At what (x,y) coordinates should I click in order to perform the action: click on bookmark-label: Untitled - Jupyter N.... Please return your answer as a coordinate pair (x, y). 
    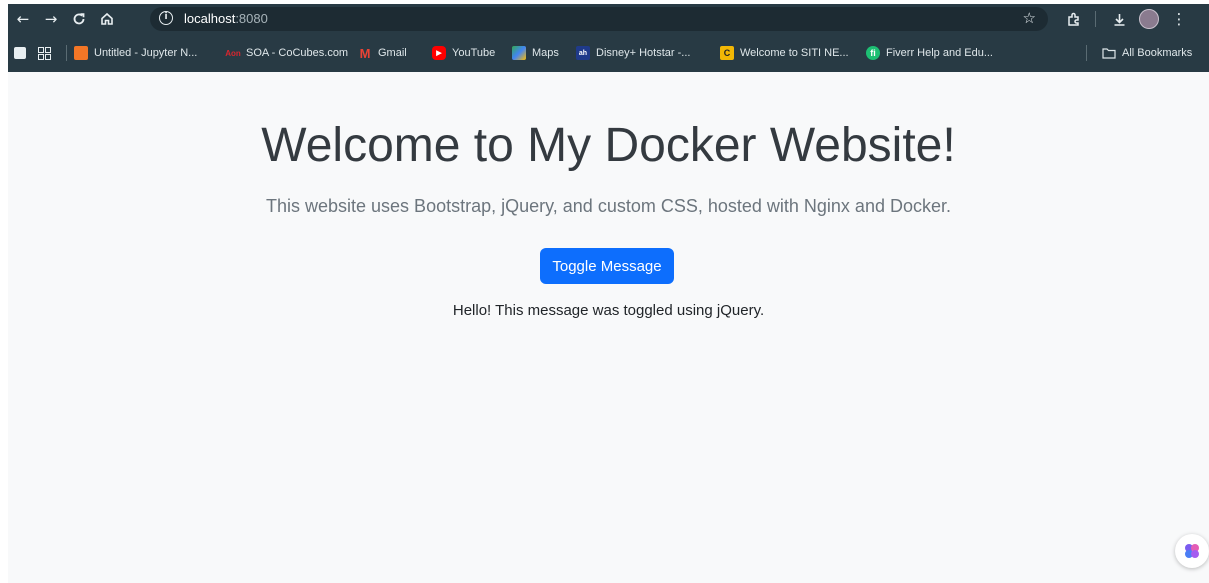
    Looking at the image, I should click on (146, 53).